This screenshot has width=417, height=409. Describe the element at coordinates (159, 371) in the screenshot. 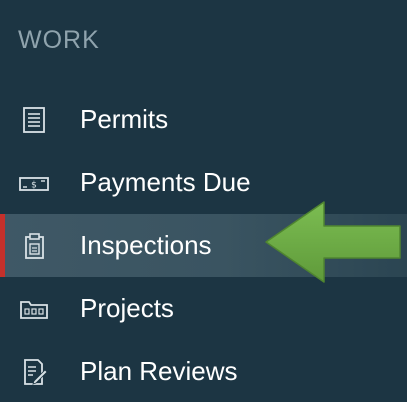

I see `sidebar-item-label: Plan Reviews` at that location.